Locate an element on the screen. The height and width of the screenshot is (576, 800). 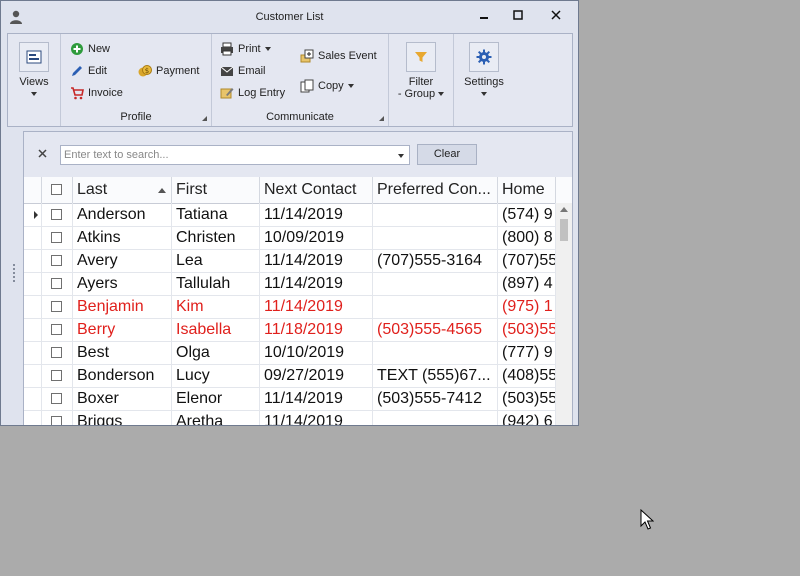
cell-home: (408)55 is located at coordinates (527, 375).